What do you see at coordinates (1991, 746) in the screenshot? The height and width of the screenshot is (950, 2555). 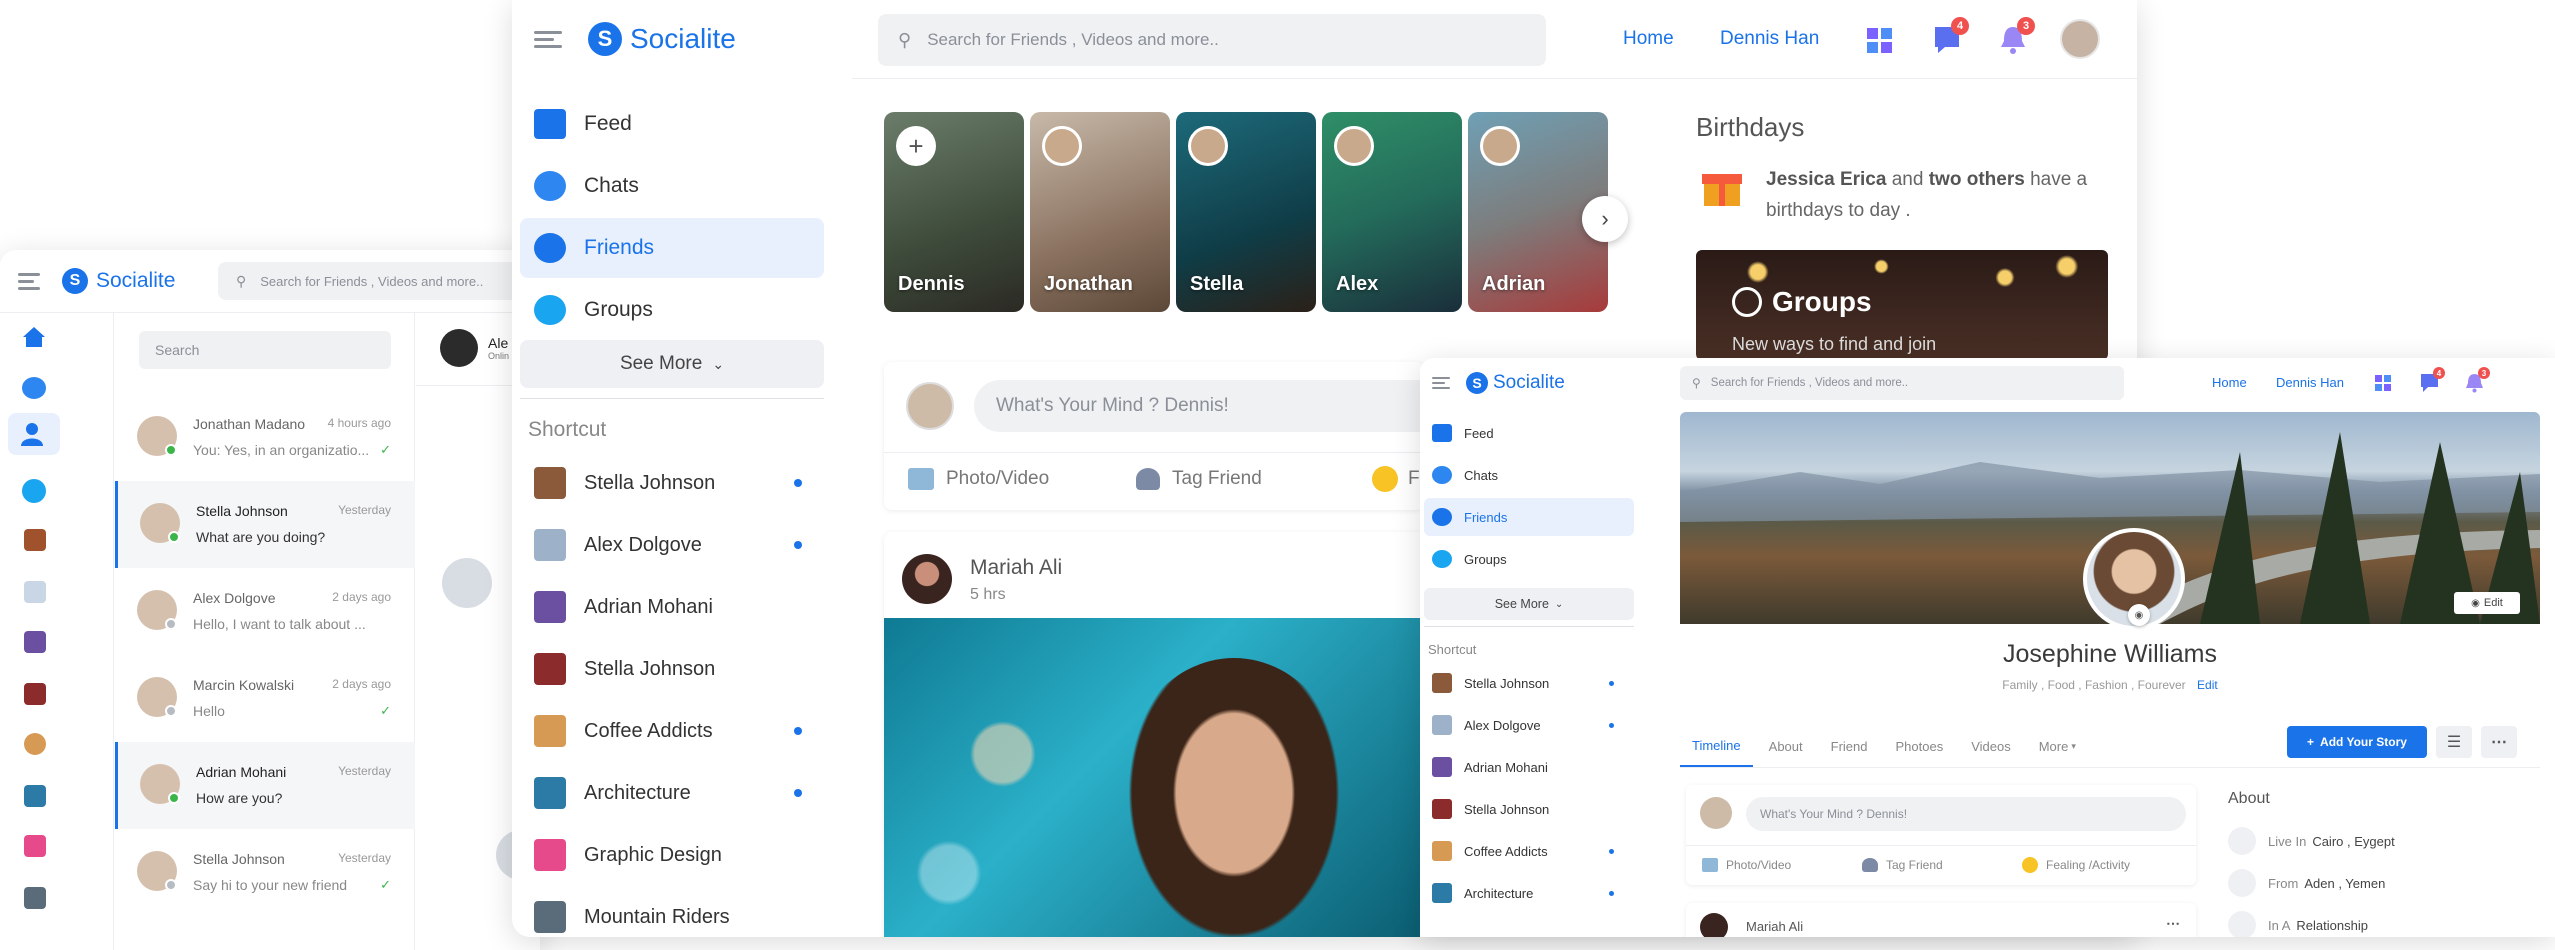 I see `tab-videos: Videos` at bounding box center [1991, 746].